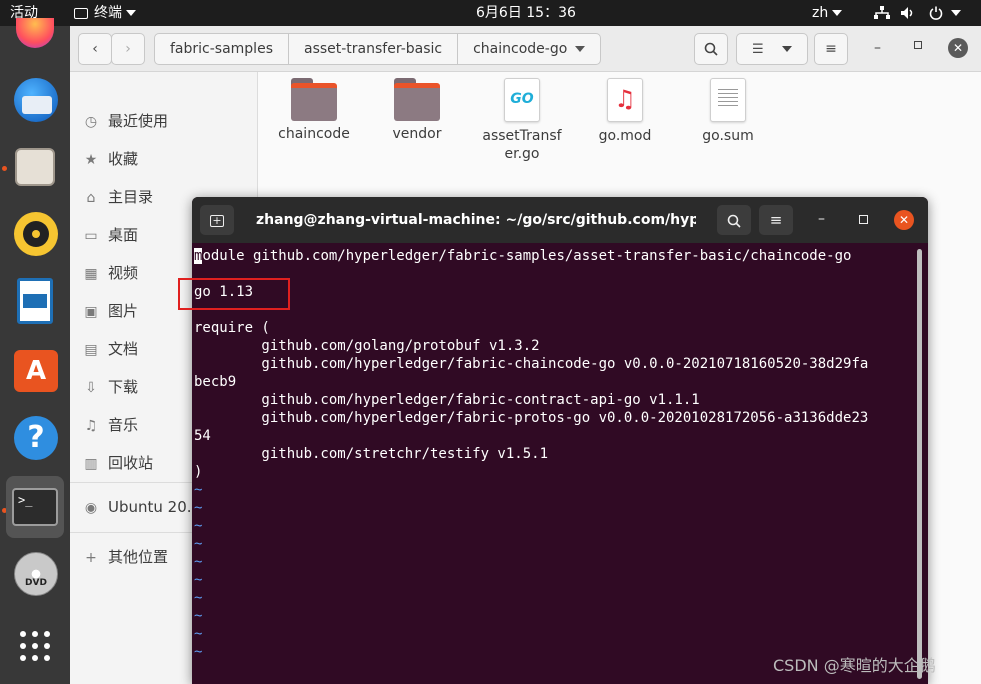  Describe the element at coordinates (918, 13) in the screenshot. I see `system-menu` at that location.